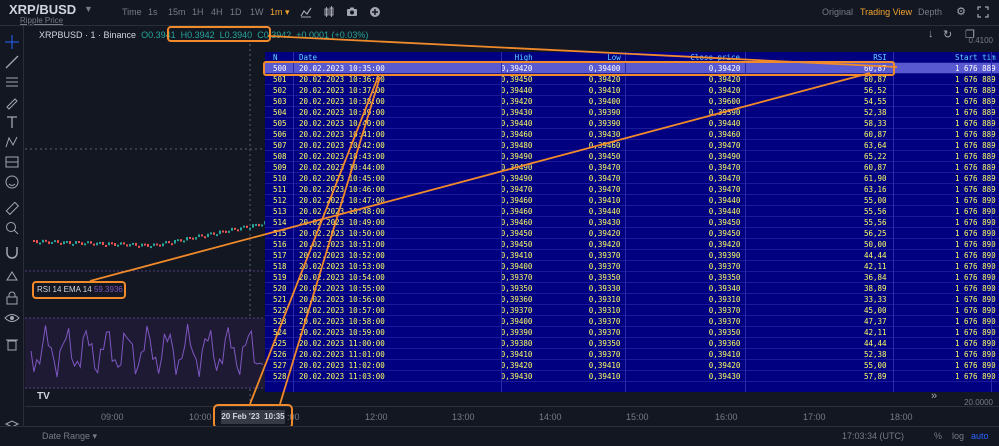 The height and width of the screenshot is (446, 999). Describe the element at coordinates (12, 276) in the screenshot. I see `lock-drawing-icon` at that location.